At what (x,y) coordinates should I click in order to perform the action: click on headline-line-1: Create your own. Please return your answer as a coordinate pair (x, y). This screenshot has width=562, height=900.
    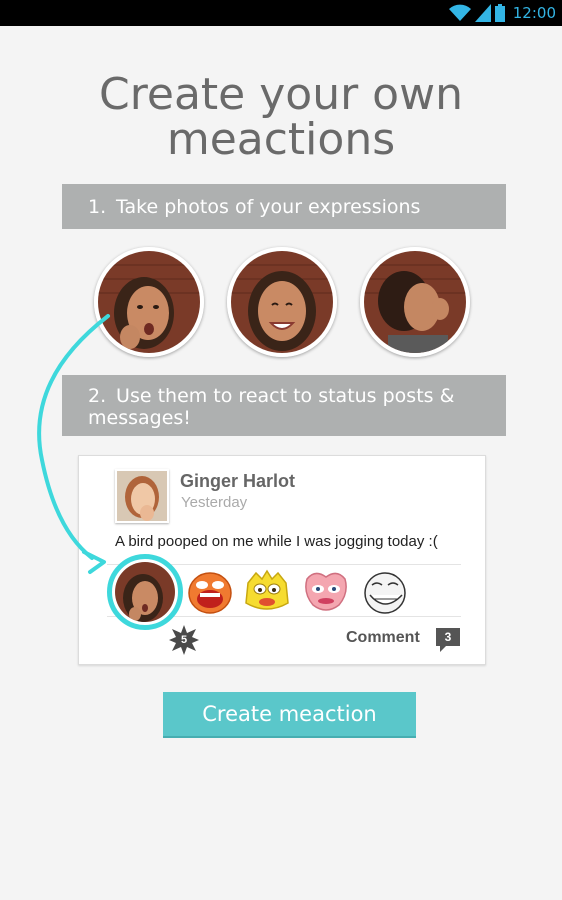
    Looking at the image, I should click on (281, 94).